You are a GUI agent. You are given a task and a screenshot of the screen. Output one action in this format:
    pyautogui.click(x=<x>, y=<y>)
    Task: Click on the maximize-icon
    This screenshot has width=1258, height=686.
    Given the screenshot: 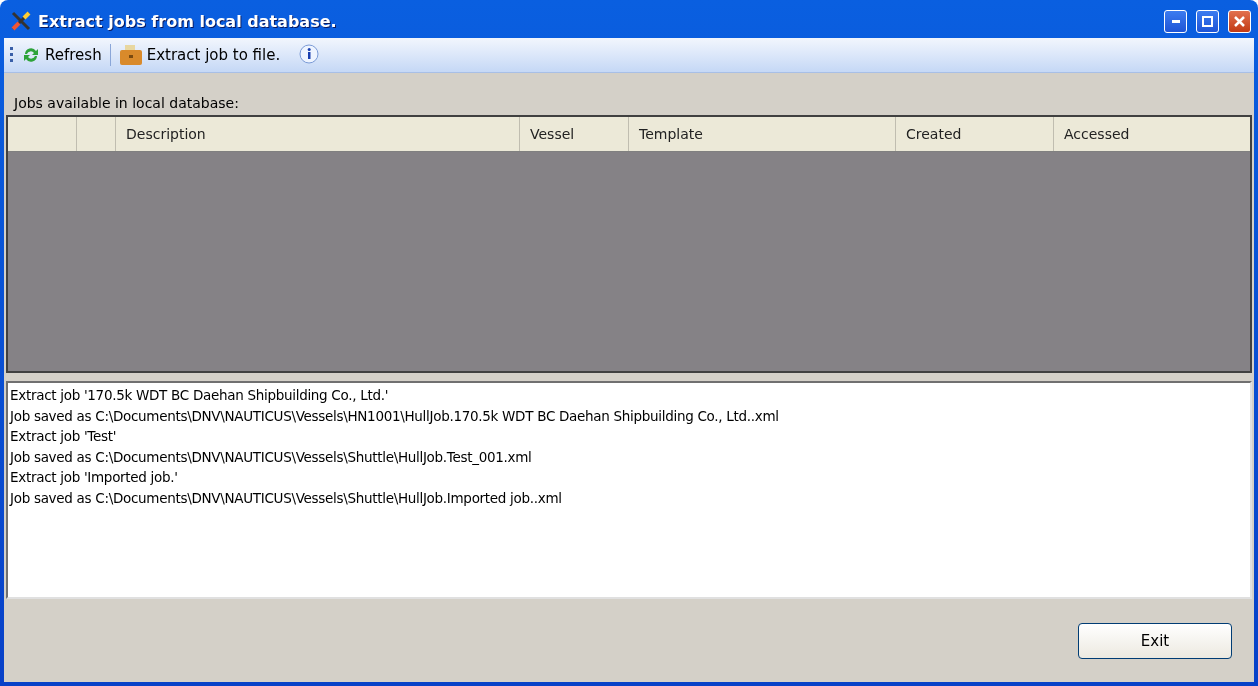 What is the action you would take?
    pyautogui.click(x=1207, y=21)
    